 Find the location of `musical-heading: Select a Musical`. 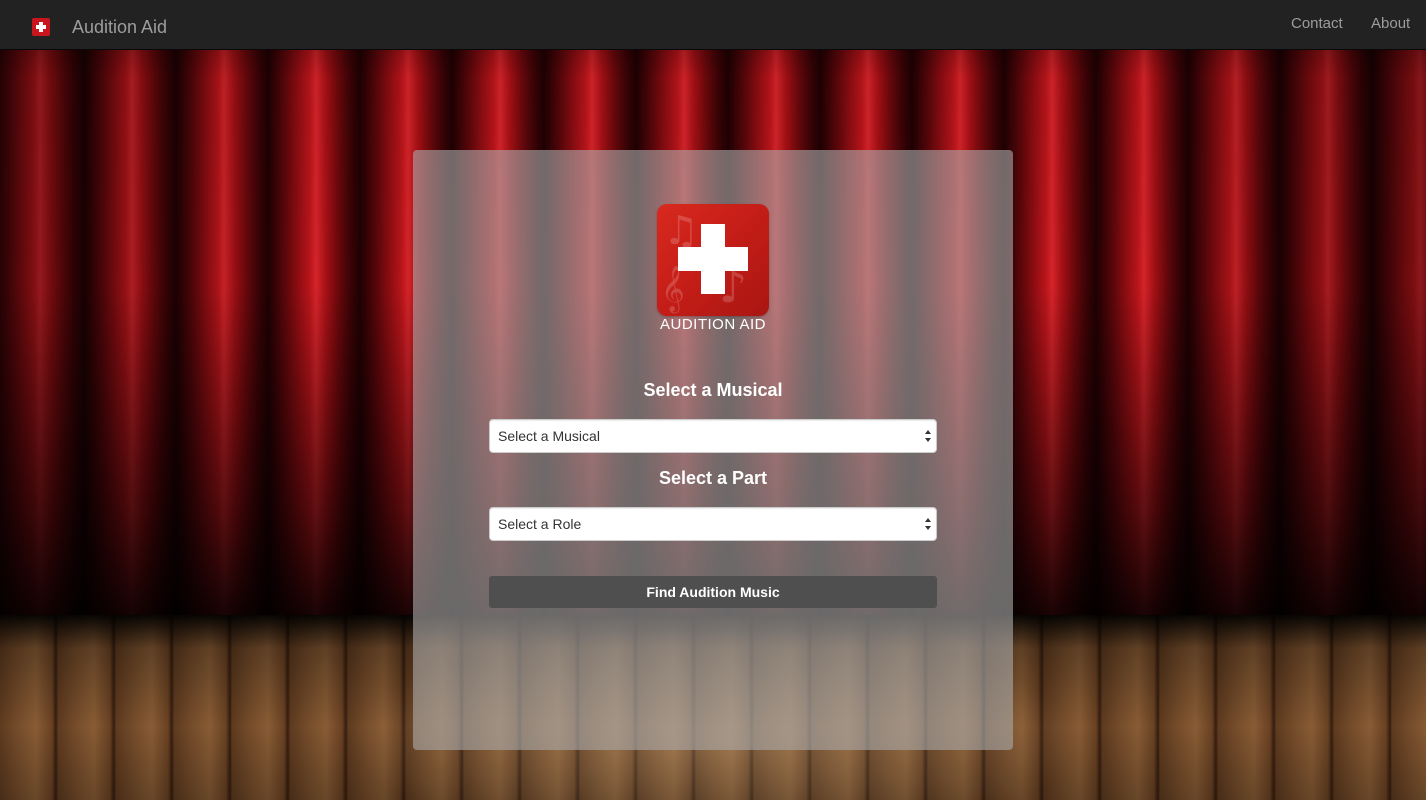

musical-heading: Select a Musical is located at coordinates (713, 390).